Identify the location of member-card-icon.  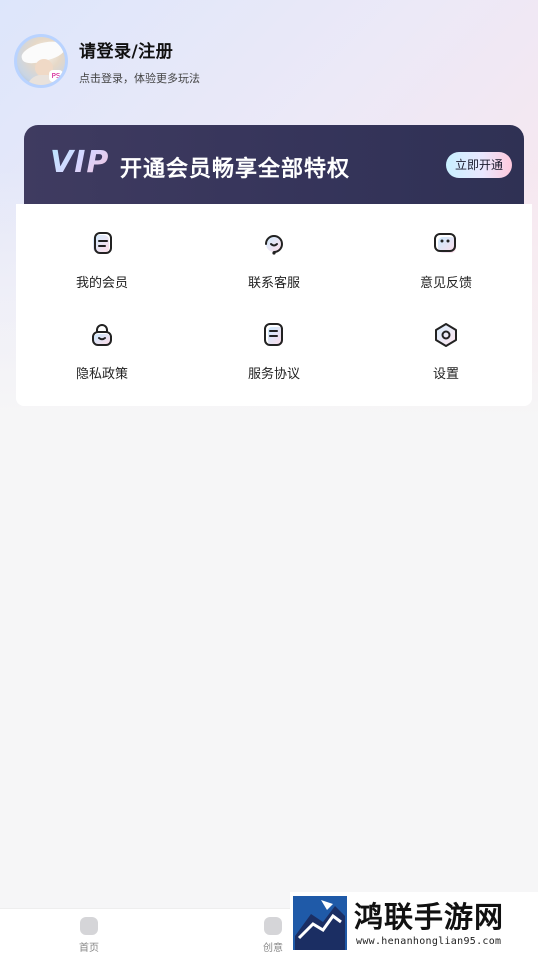
(102, 243).